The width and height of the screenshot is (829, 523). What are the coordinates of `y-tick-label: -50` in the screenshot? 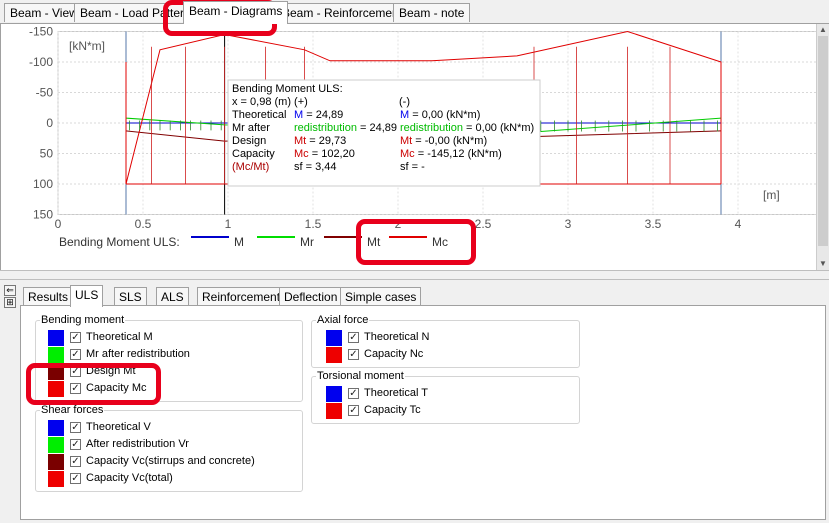 It's located at (45, 93).